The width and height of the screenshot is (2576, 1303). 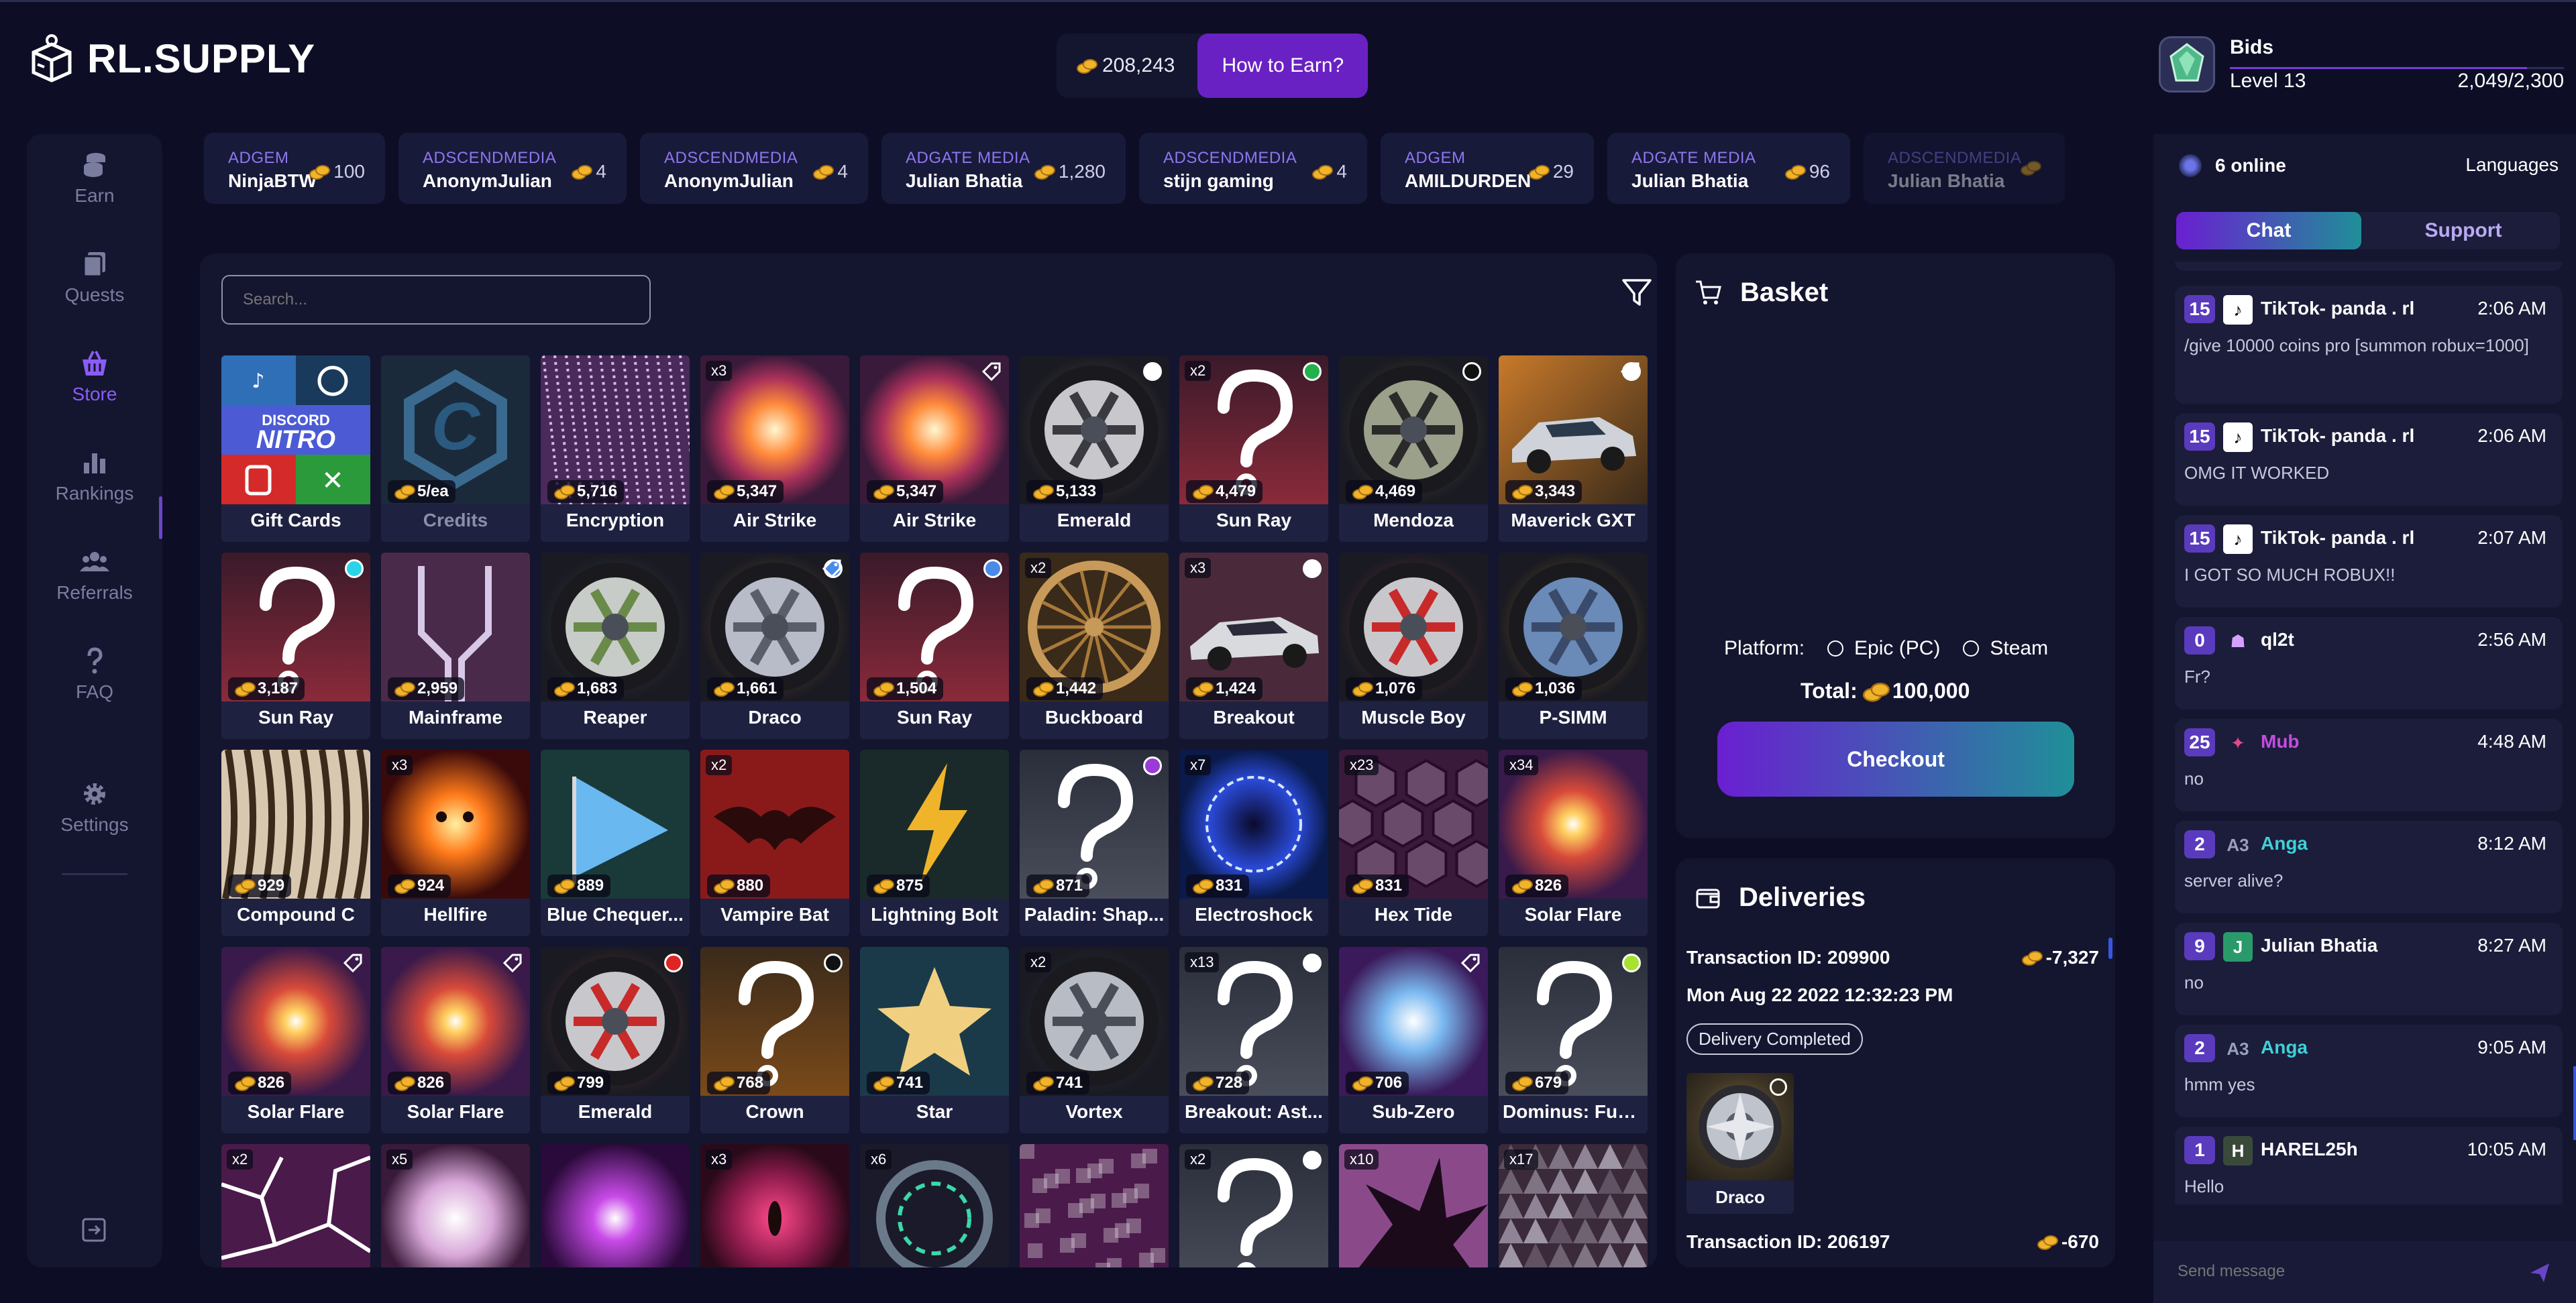 What do you see at coordinates (1253, 843) in the screenshot?
I see `item-card: x7 831 Electroshock` at bounding box center [1253, 843].